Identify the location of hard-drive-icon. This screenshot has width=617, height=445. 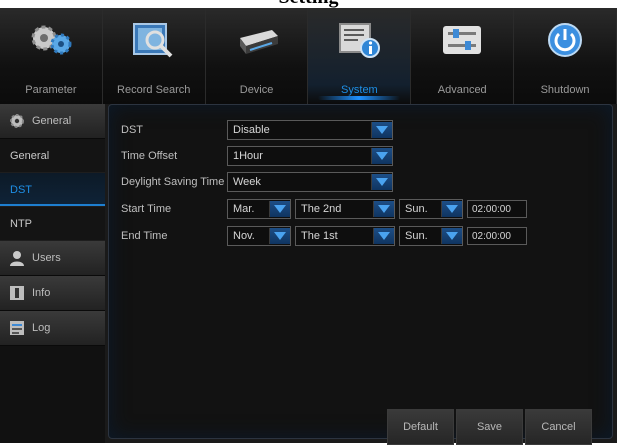
(258, 42).